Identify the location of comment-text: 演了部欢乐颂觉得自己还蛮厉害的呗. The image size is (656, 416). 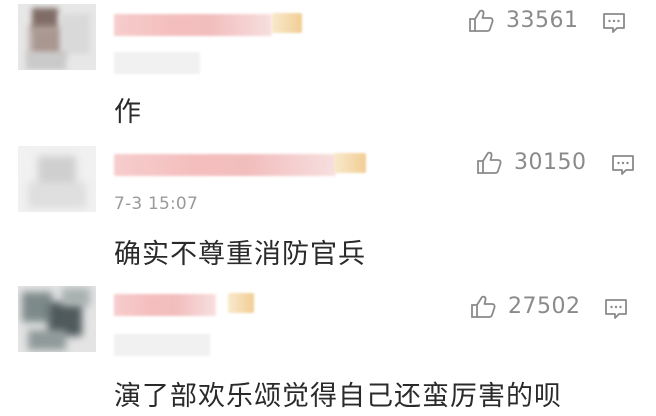
(338, 396).